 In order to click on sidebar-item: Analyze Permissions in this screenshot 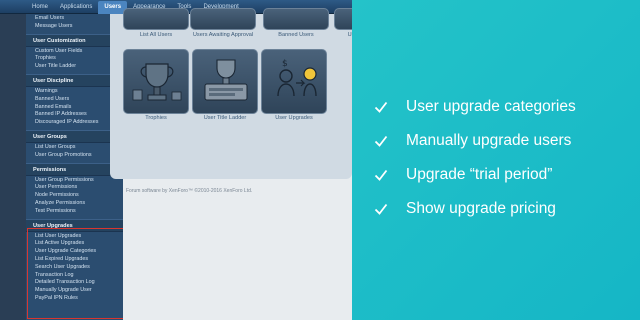, I will do `click(74, 204)`.